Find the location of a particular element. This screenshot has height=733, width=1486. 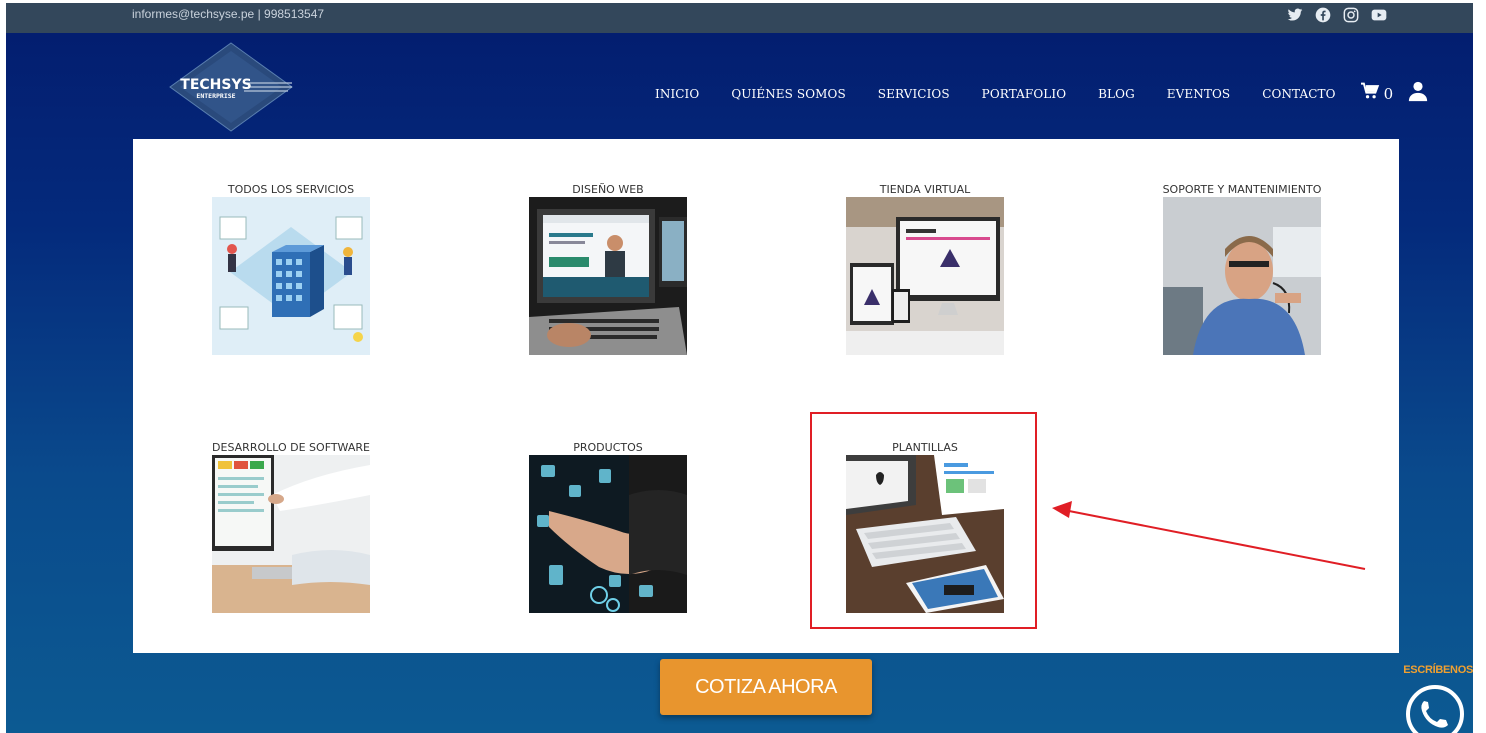

service-label: PRODUCTOS is located at coordinates (608, 447).